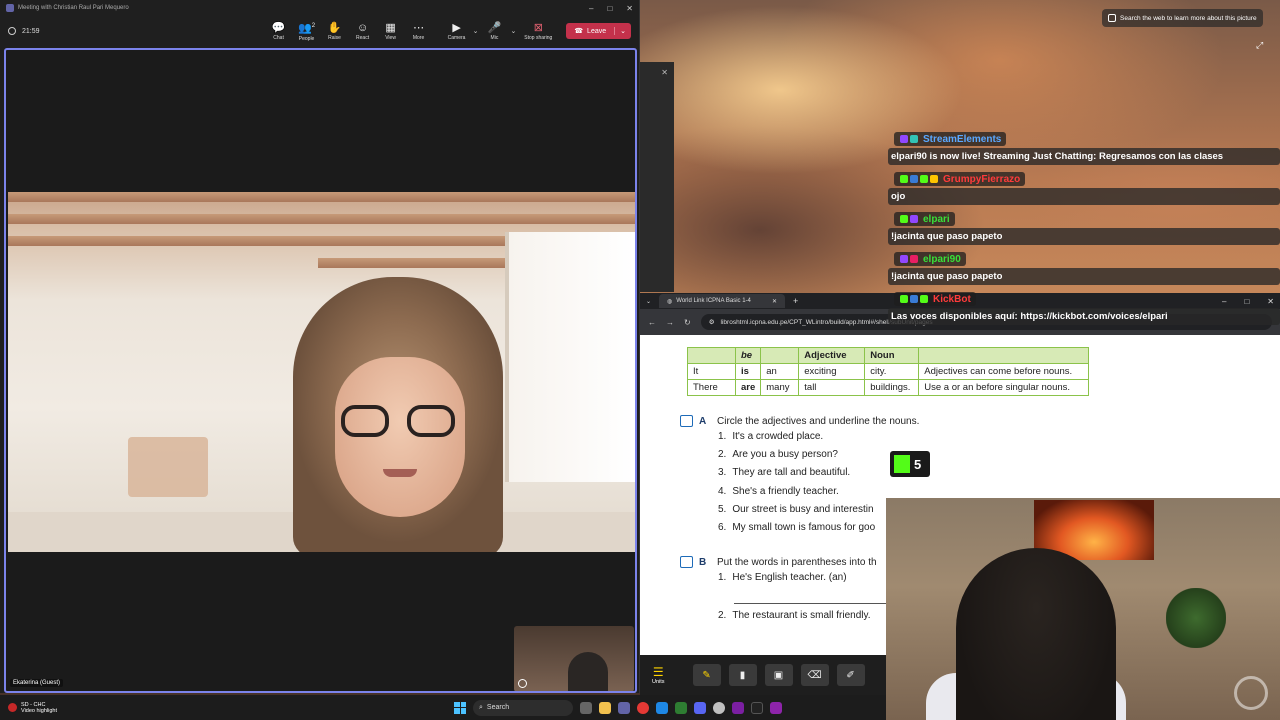  What do you see at coordinates (598, 31) in the screenshot?
I see `leave-button: ☎ Leave ⌄` at bounding box center [598, 31].